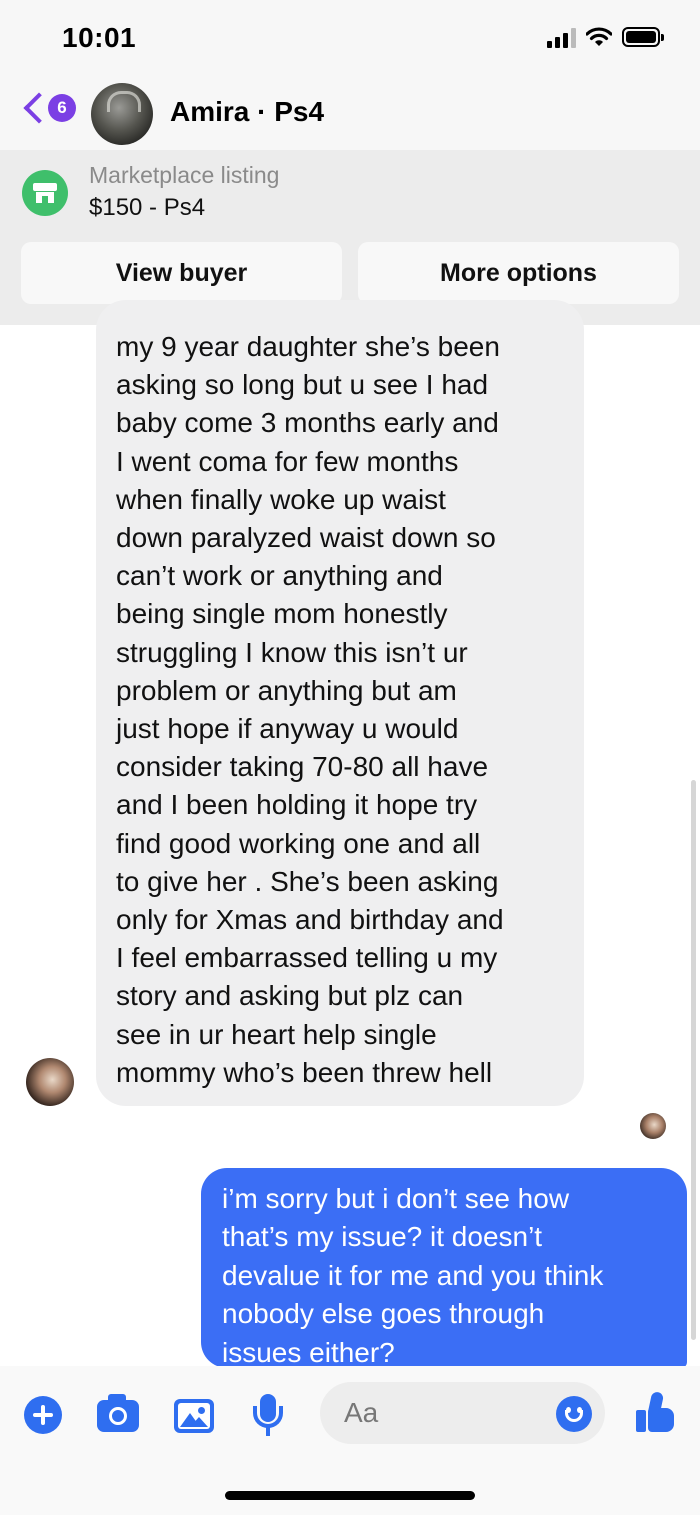 This screenshot has width=700, height=1515. Describe the element at coordinates (574, 1414) in the screenshot. I see `emoji-icon` at that location.